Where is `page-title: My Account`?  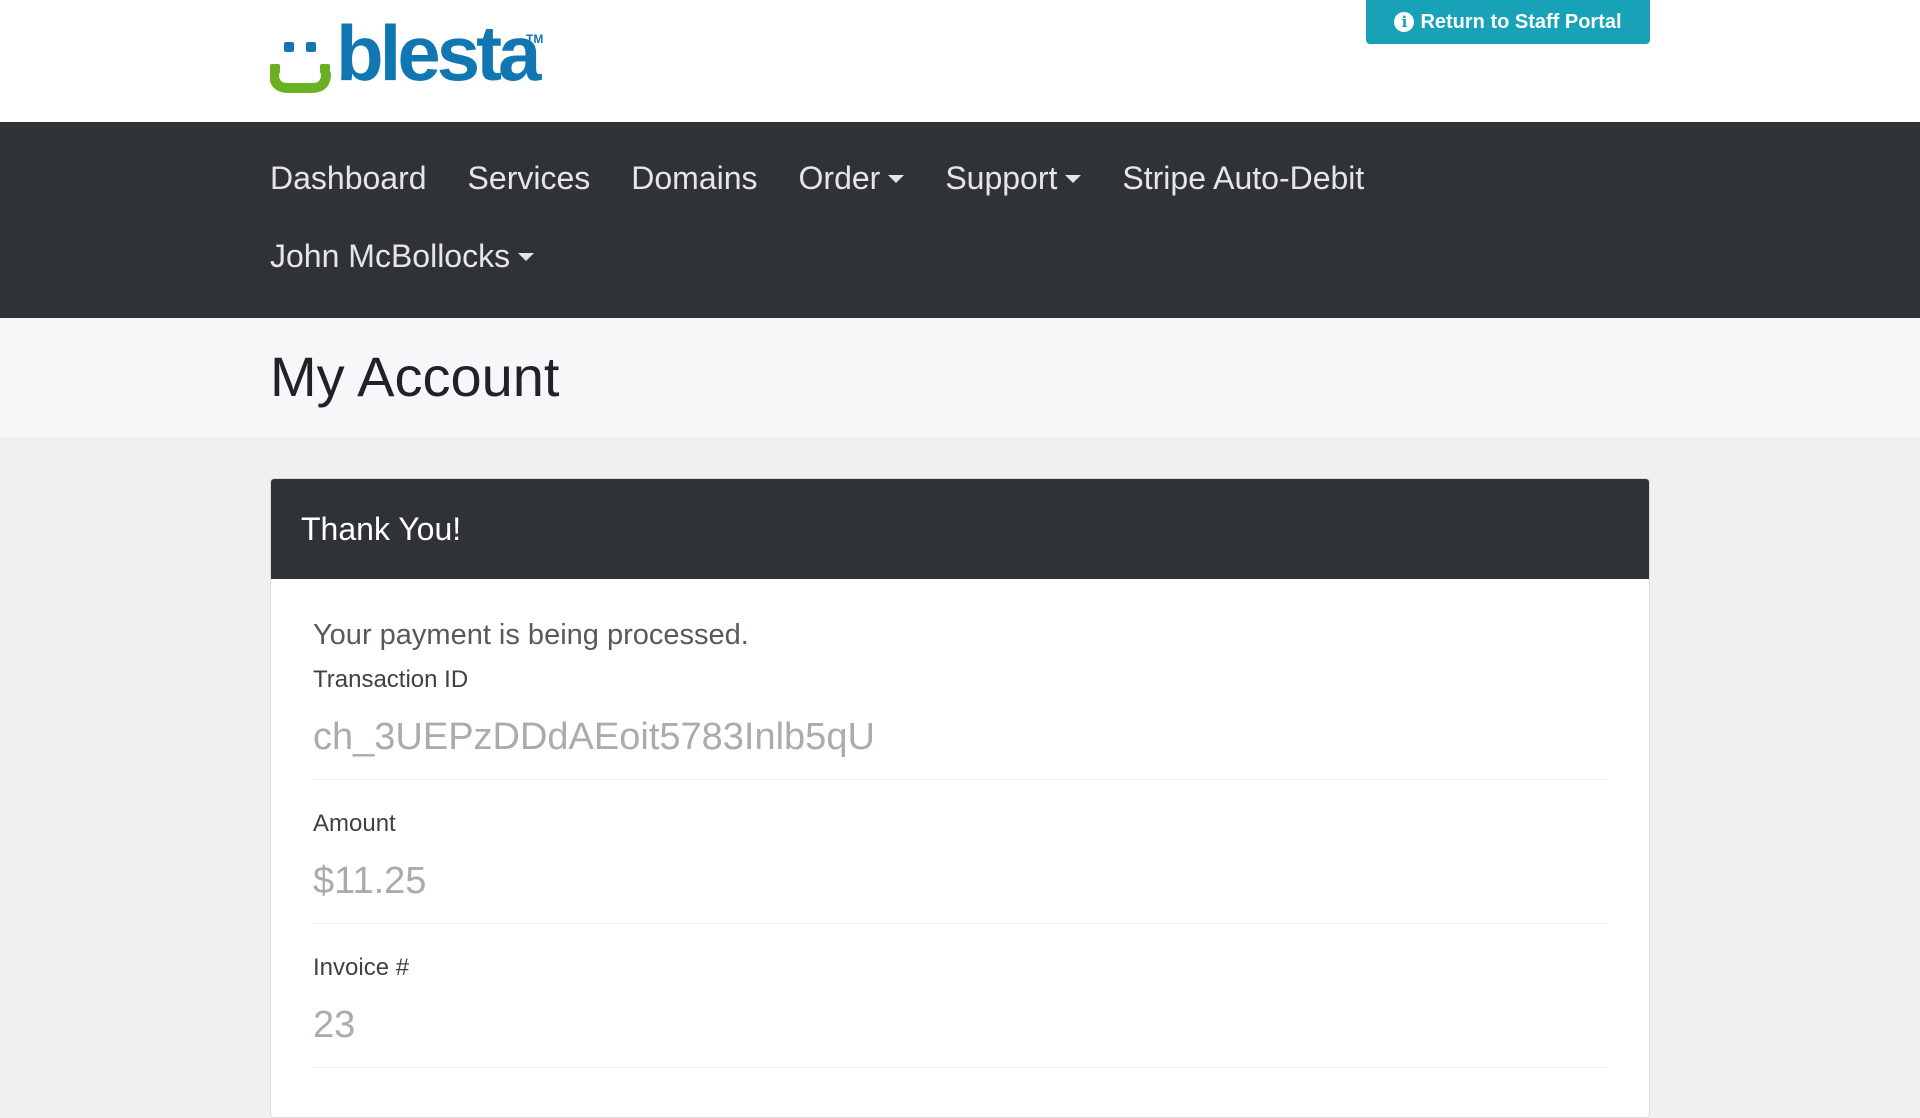
page-title: My Account is located at coordinates (415, 376).